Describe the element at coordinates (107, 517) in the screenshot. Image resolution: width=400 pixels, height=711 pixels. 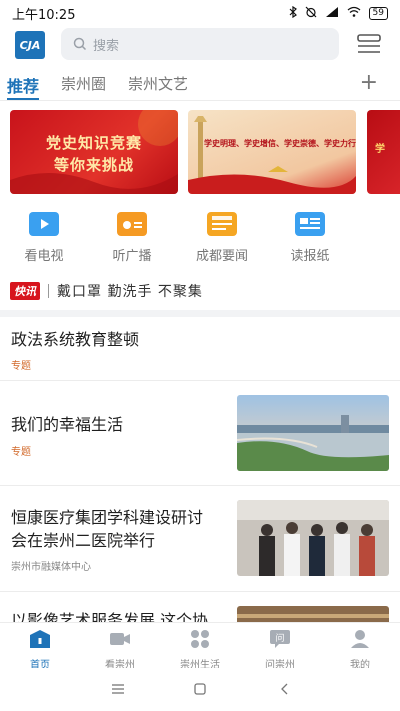
I see `news-title-line1: 恒康医疗集团学科建设研讨` at that location.